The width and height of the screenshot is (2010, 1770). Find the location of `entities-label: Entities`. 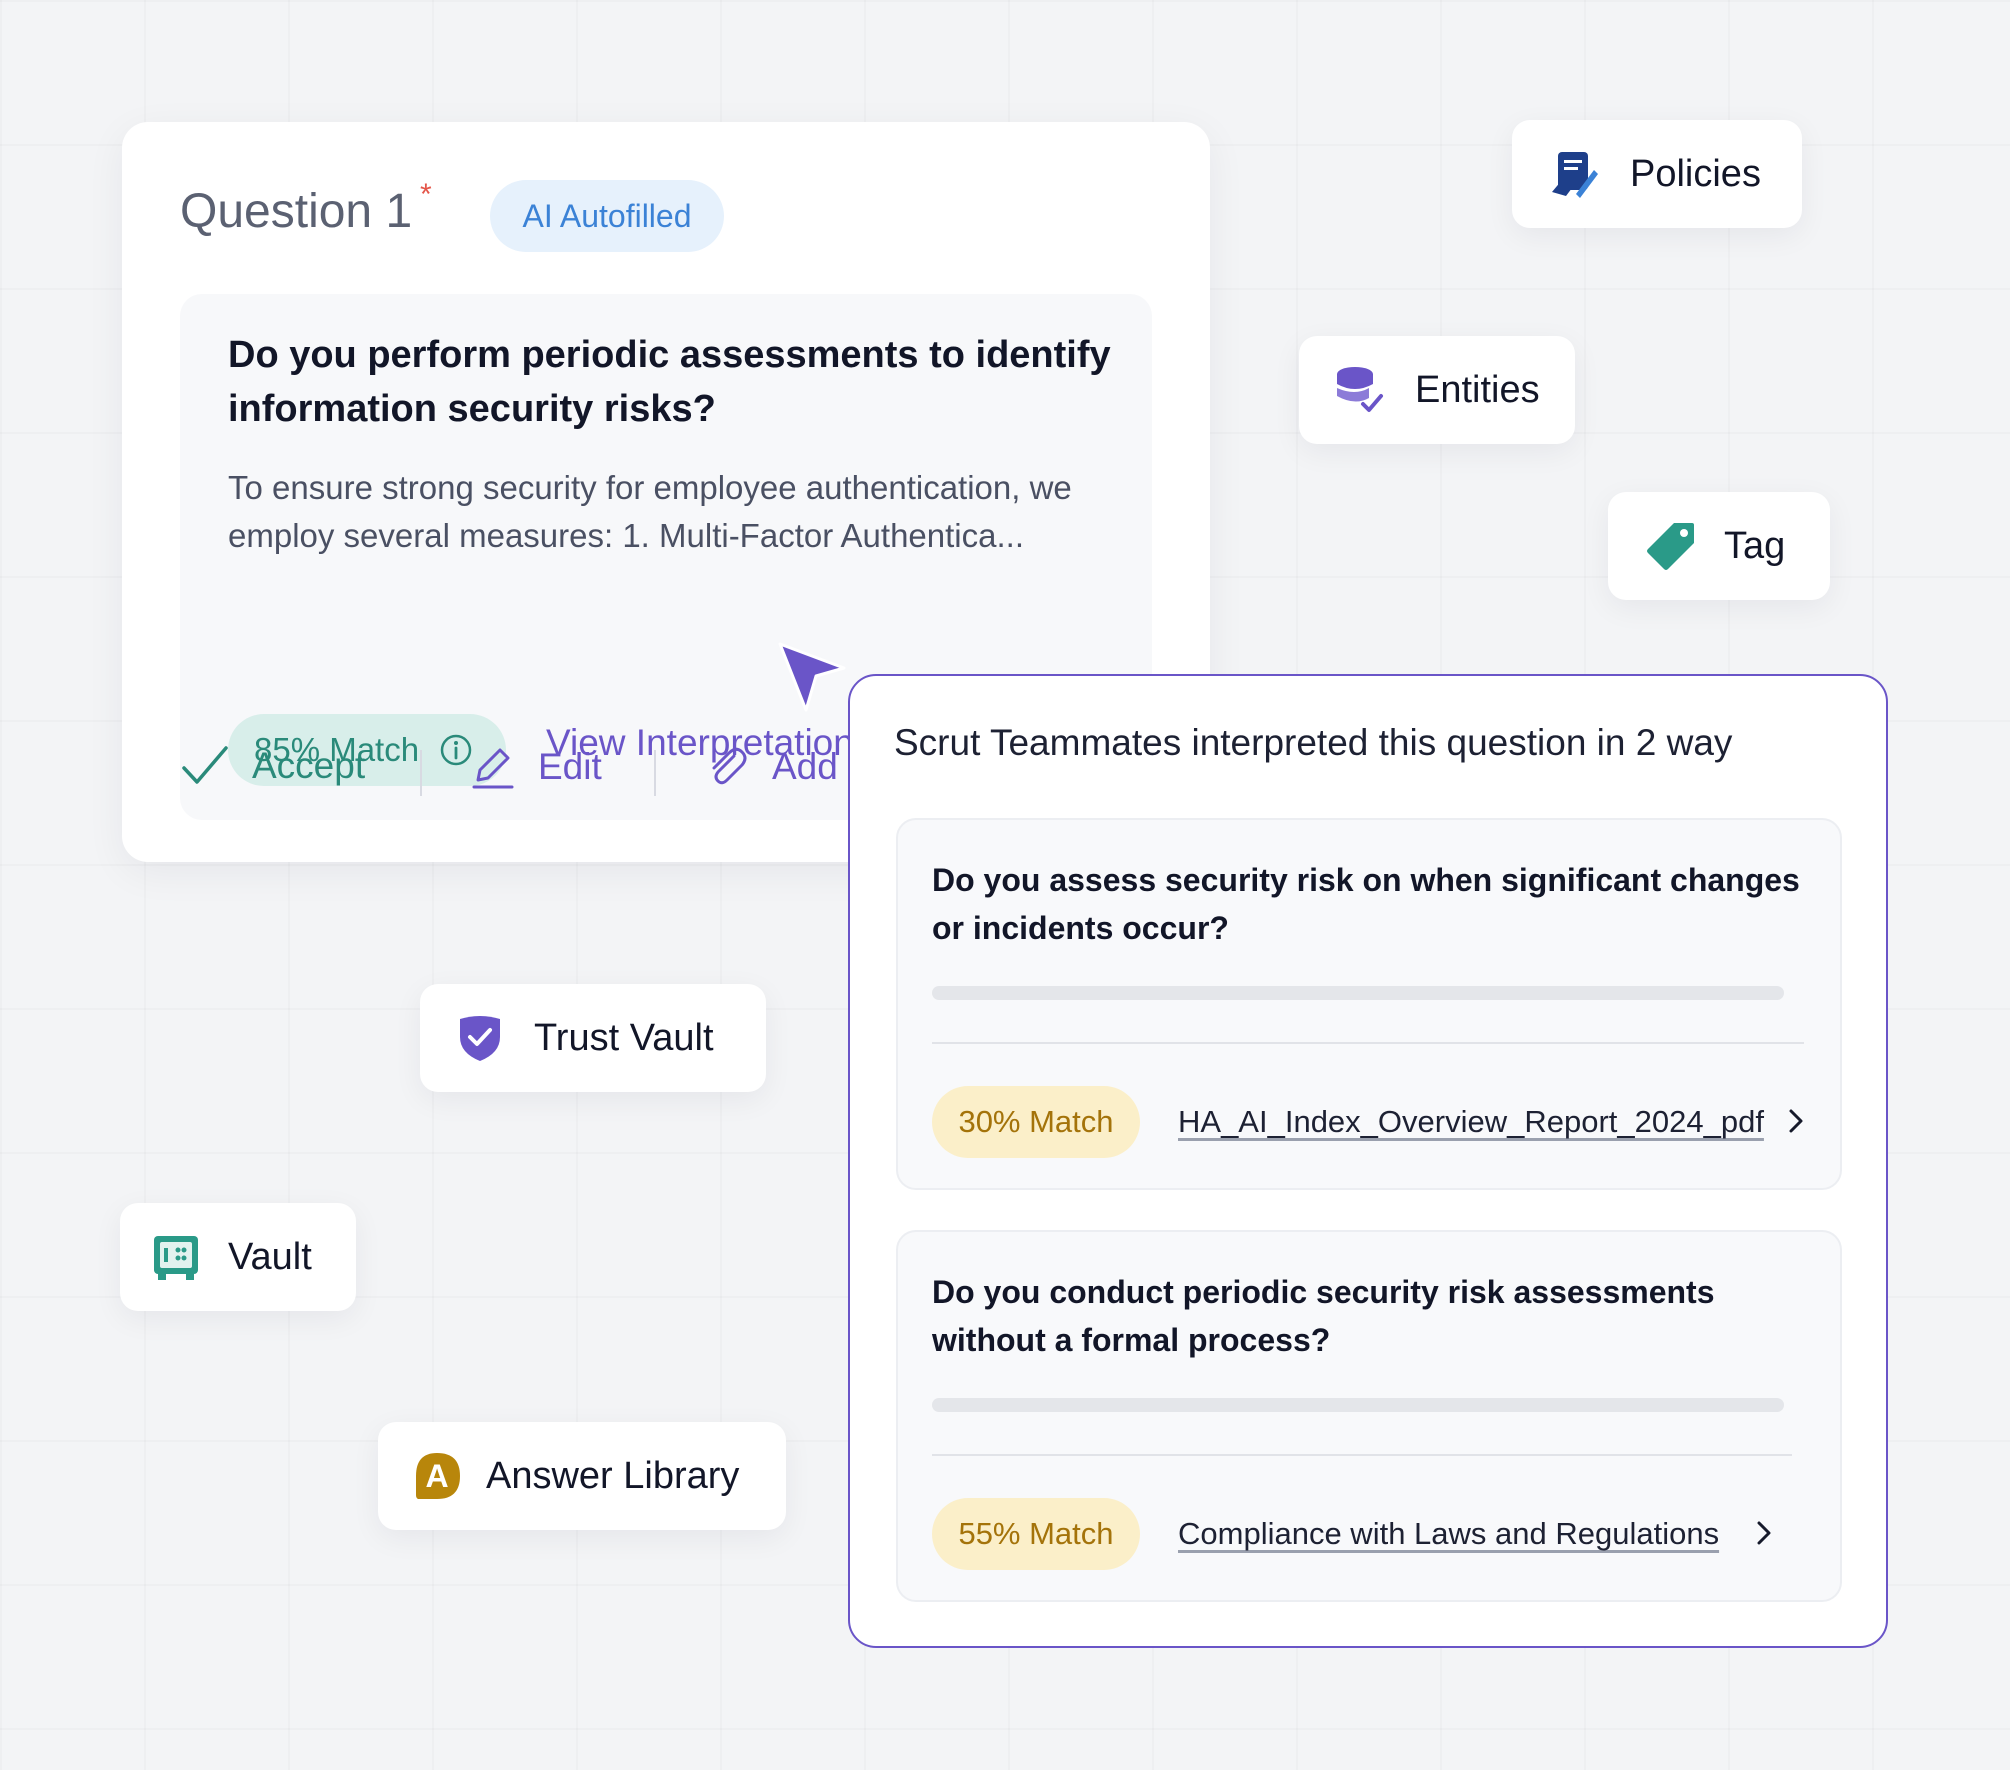

entities-label: Entities is located at coordinates (1477, 389).